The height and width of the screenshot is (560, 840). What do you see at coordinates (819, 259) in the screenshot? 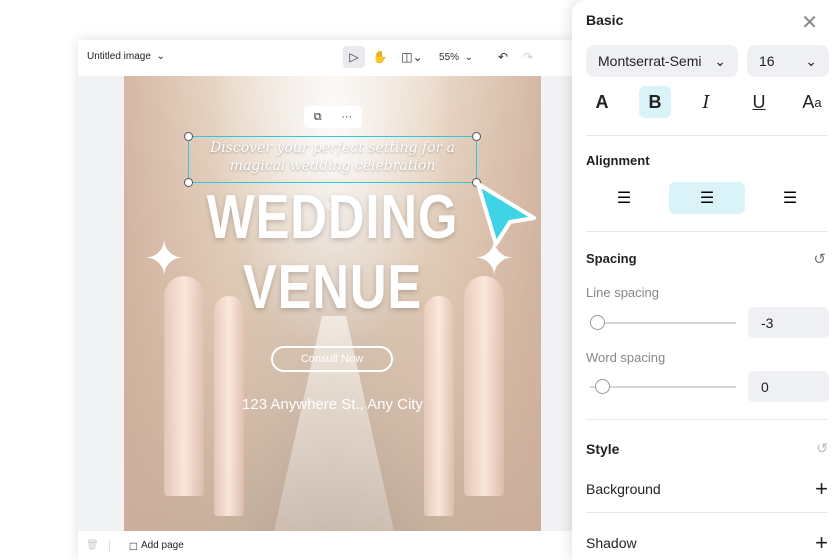
I see `reset-spacing-icon: ↺` at bounding box center [819, 259].